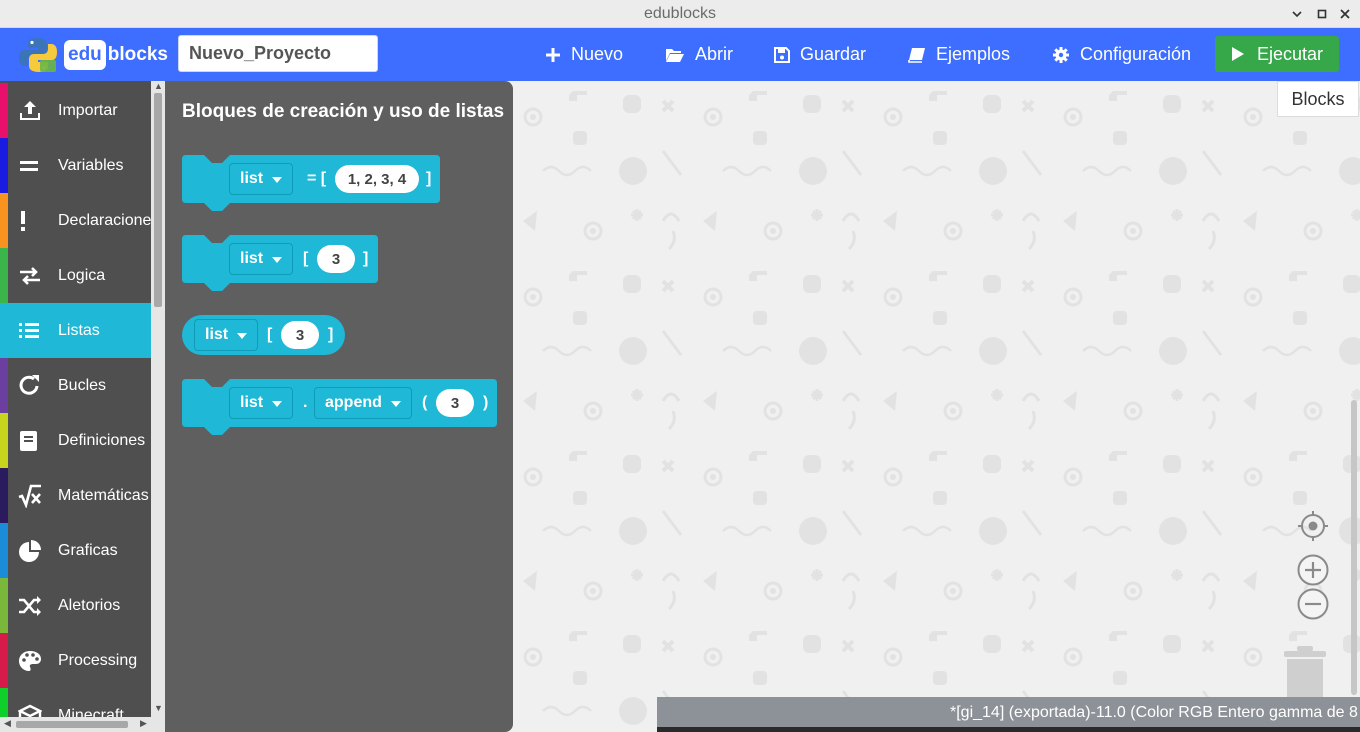 This screenshot has height=732, width=1360. I want to click on sidebar-item-label: Declaraciones, so click(104, 220).